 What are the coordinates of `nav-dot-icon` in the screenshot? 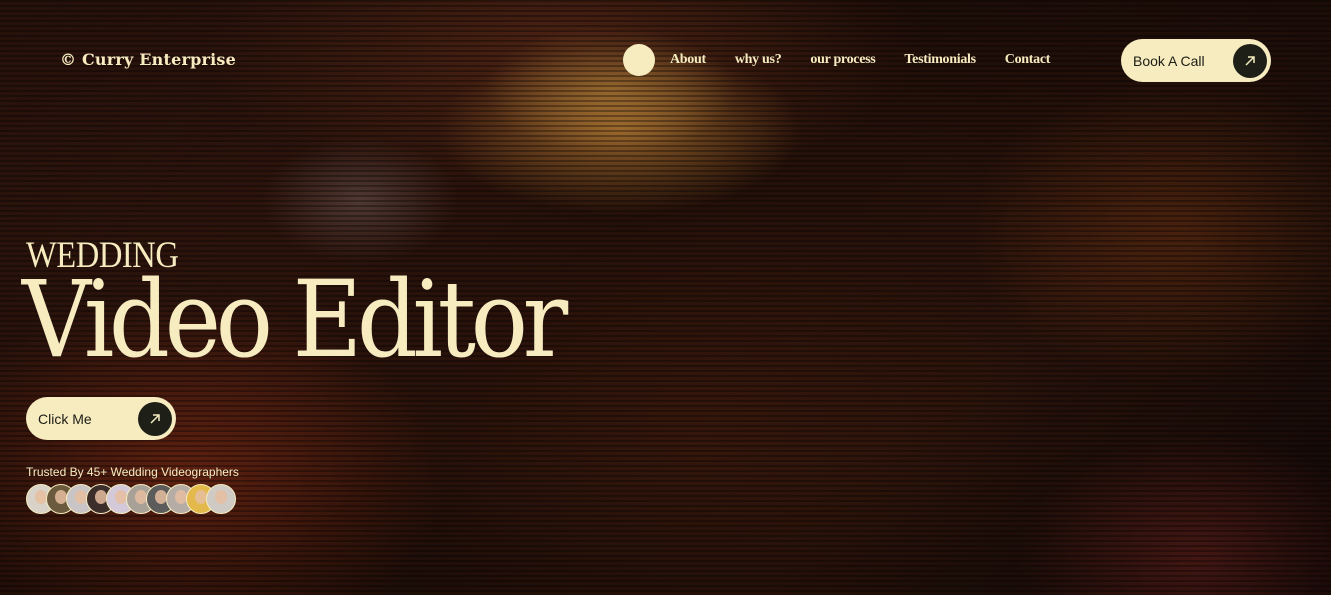 It's located at (639, 60).